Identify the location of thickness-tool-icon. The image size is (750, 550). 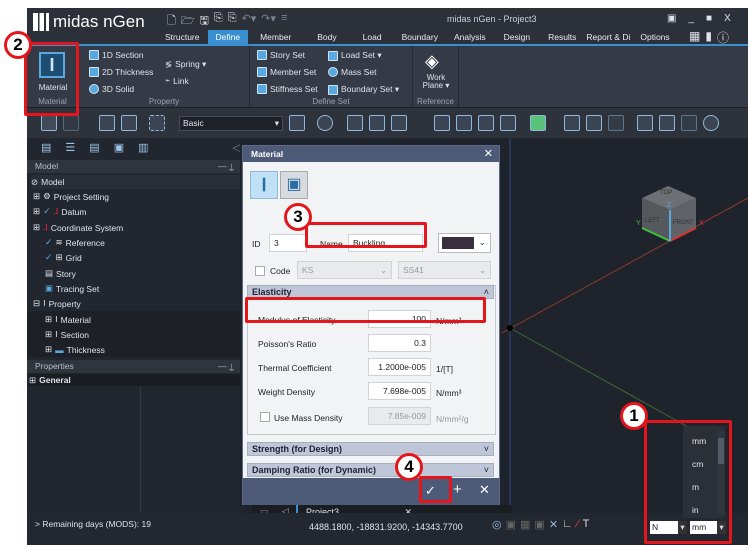
(464, 123).